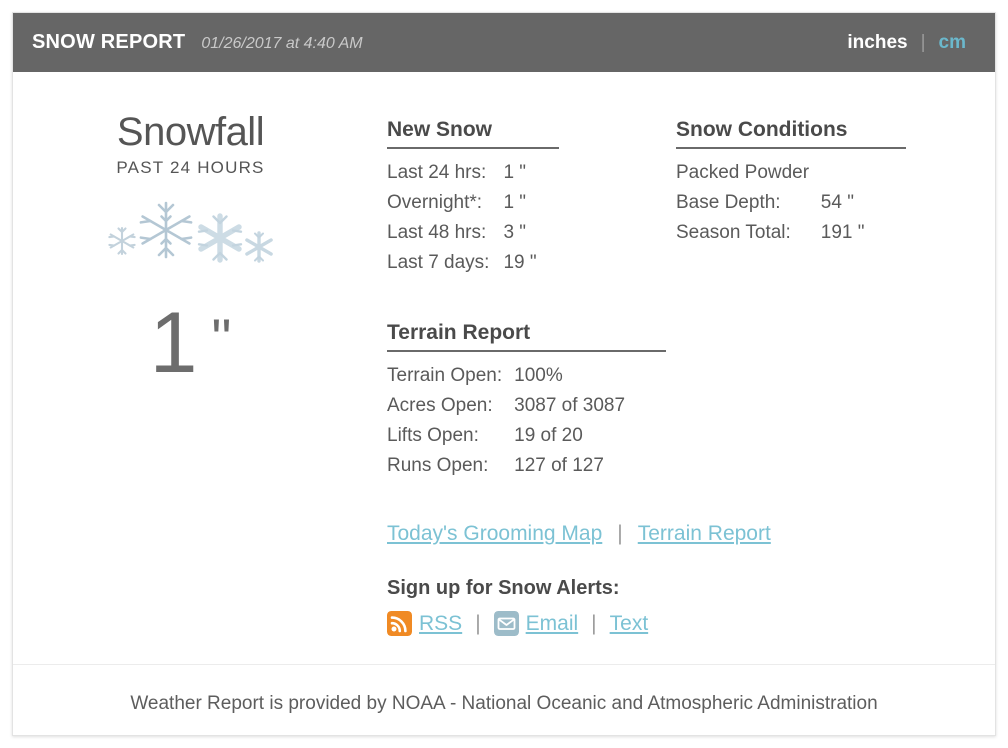  Describe the element at coordinates (197, 42) in the screenshot. I see `header-title-group: SNOW REPORT 01/26/2017 at 4:40 AM` at that location.